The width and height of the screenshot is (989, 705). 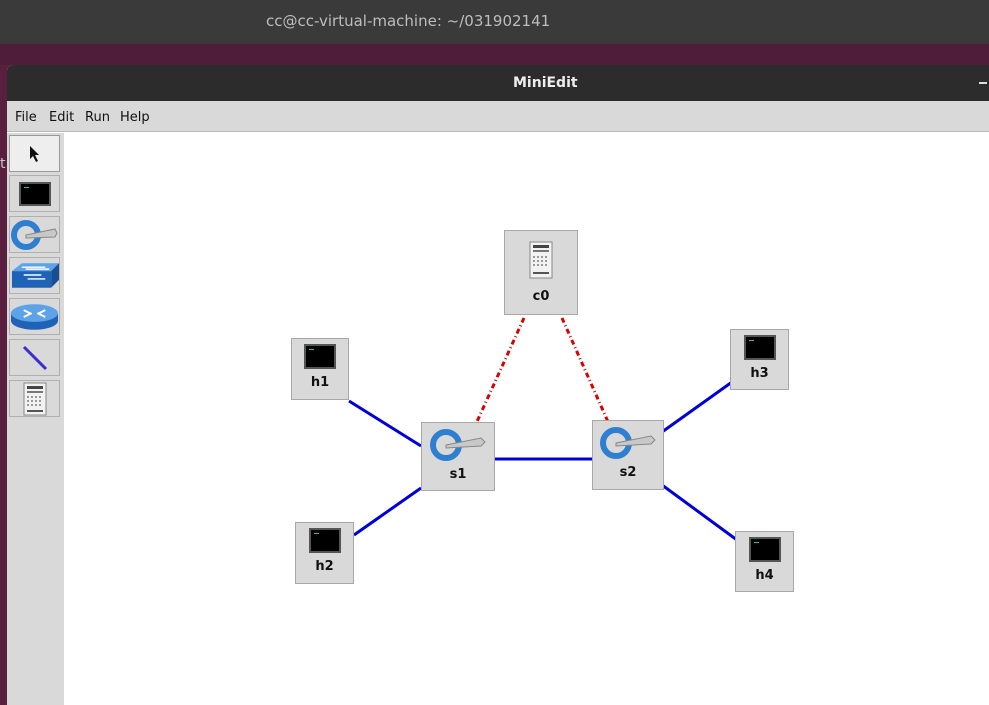 I want to click on node-h2: h2, so click(x=324, y=553).